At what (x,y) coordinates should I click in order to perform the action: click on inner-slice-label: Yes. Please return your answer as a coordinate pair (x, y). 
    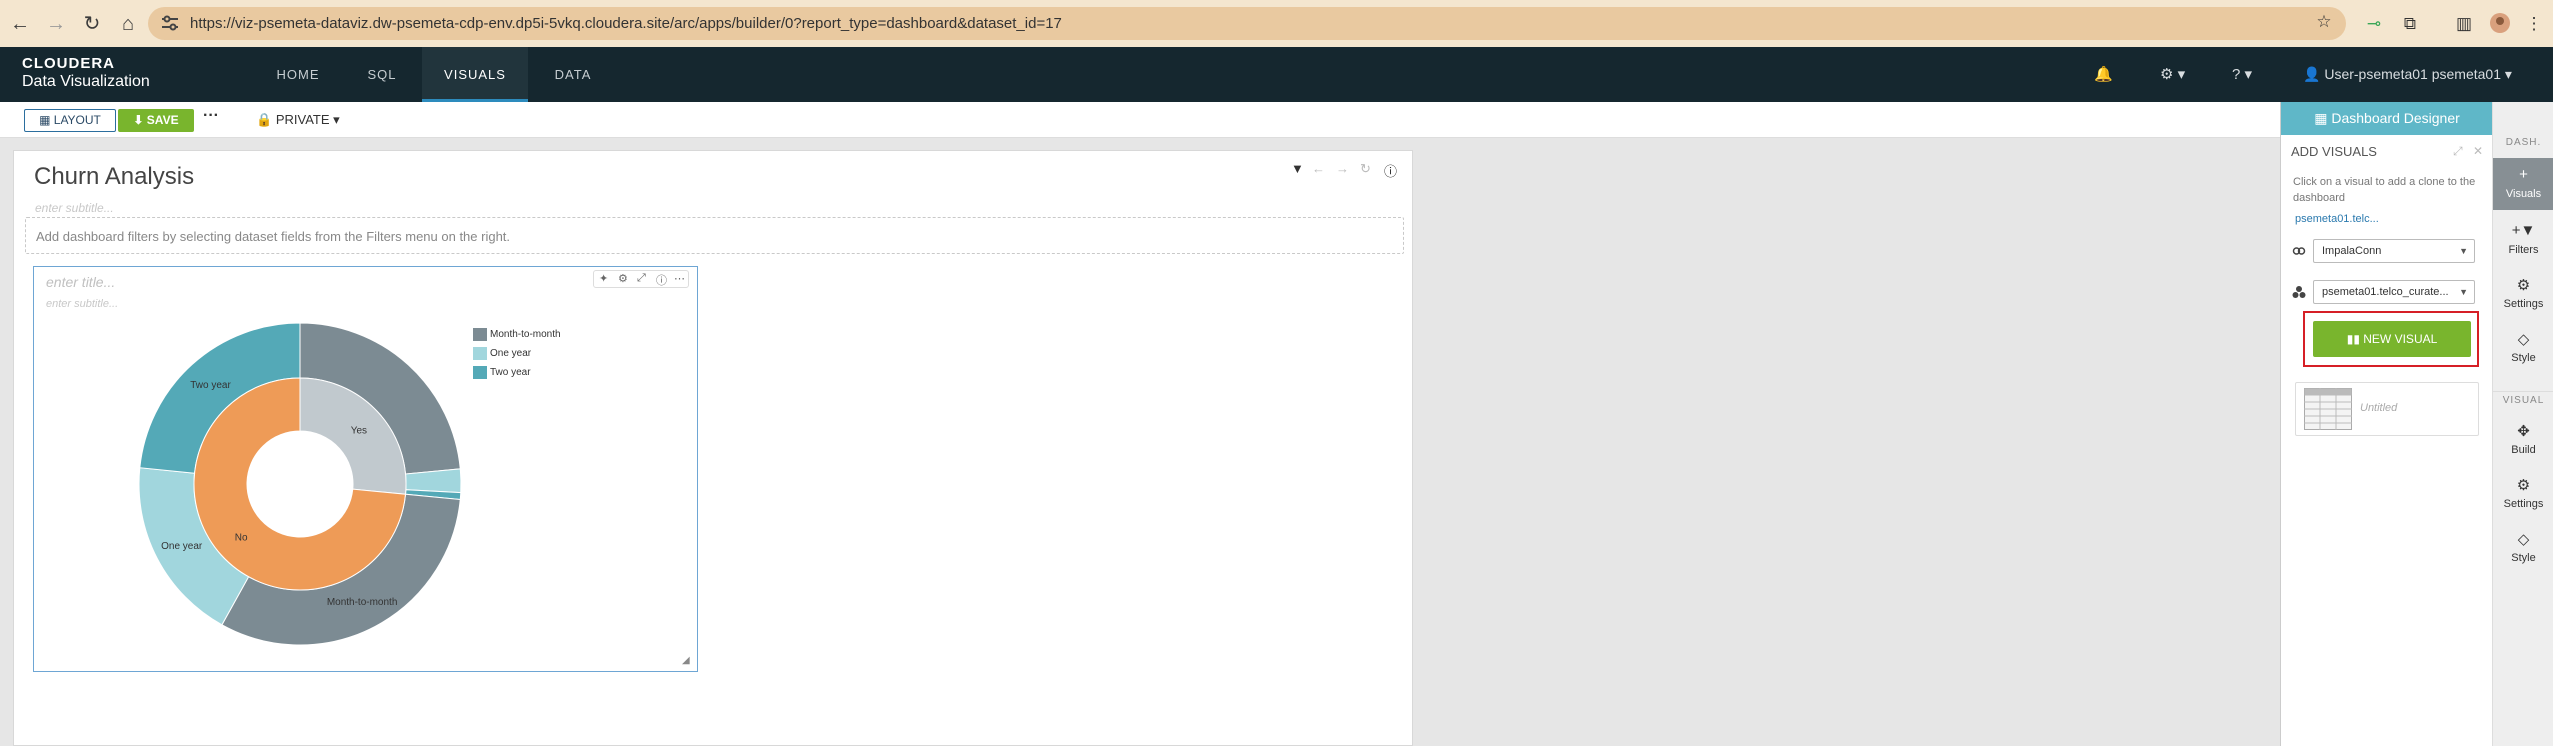
    Looking at the image, I should click on (359, 431).